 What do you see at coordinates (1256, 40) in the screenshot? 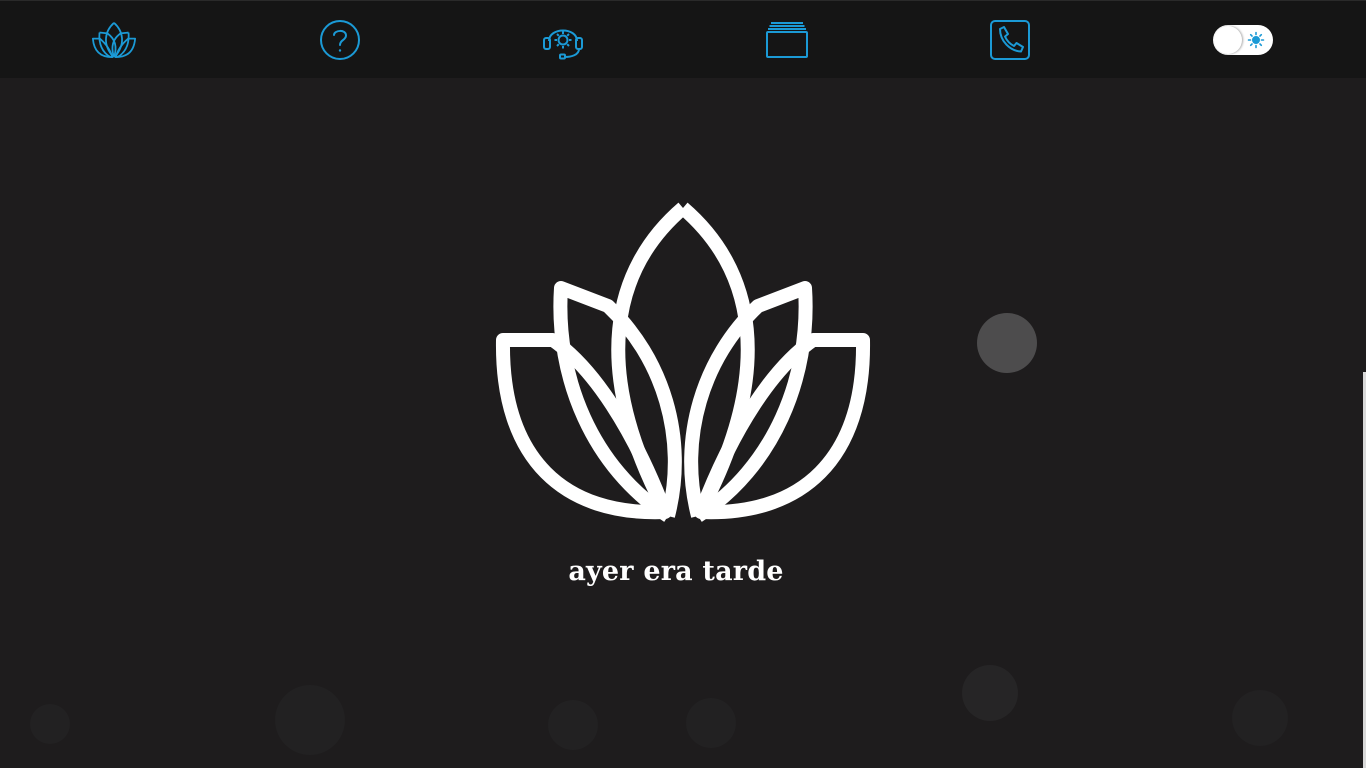
I see `sun-icon` at bounding box center [1256, 40].